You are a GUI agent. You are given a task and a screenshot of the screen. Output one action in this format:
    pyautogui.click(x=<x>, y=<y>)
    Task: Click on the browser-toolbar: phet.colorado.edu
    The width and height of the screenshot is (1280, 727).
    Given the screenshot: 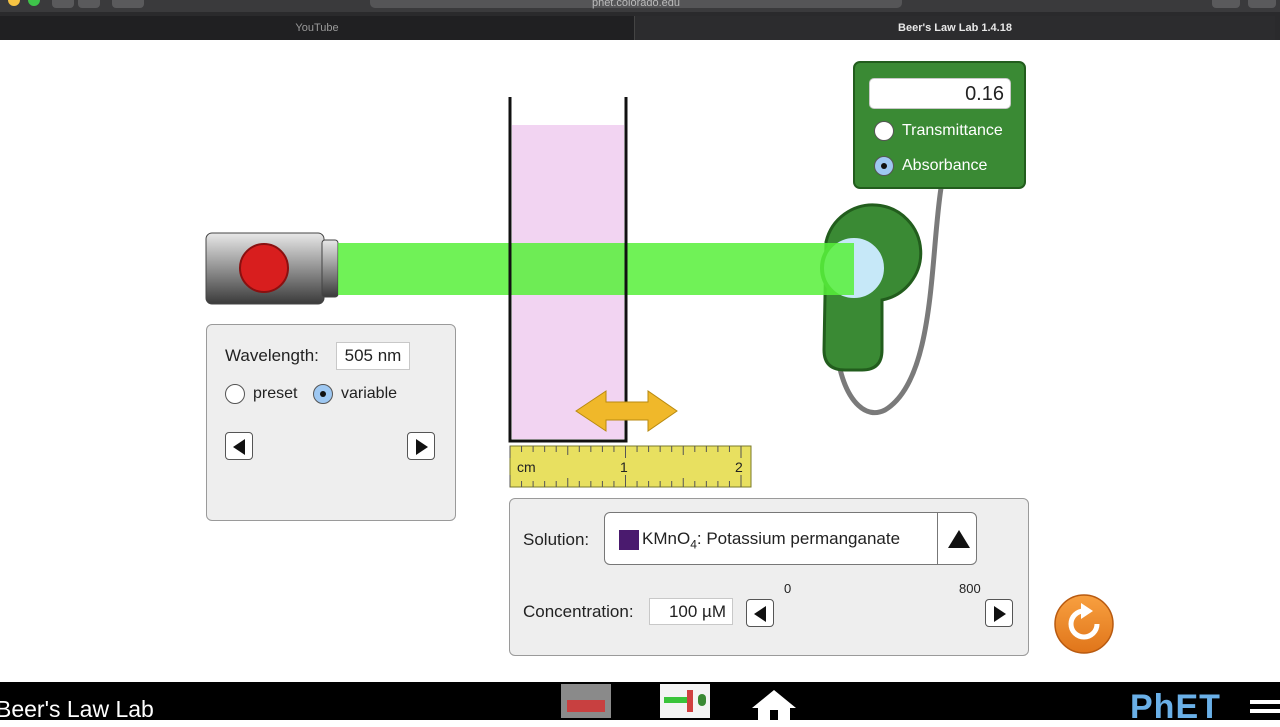 What is the action you would take?
    pyautogui.click(x=640, y=6)
    